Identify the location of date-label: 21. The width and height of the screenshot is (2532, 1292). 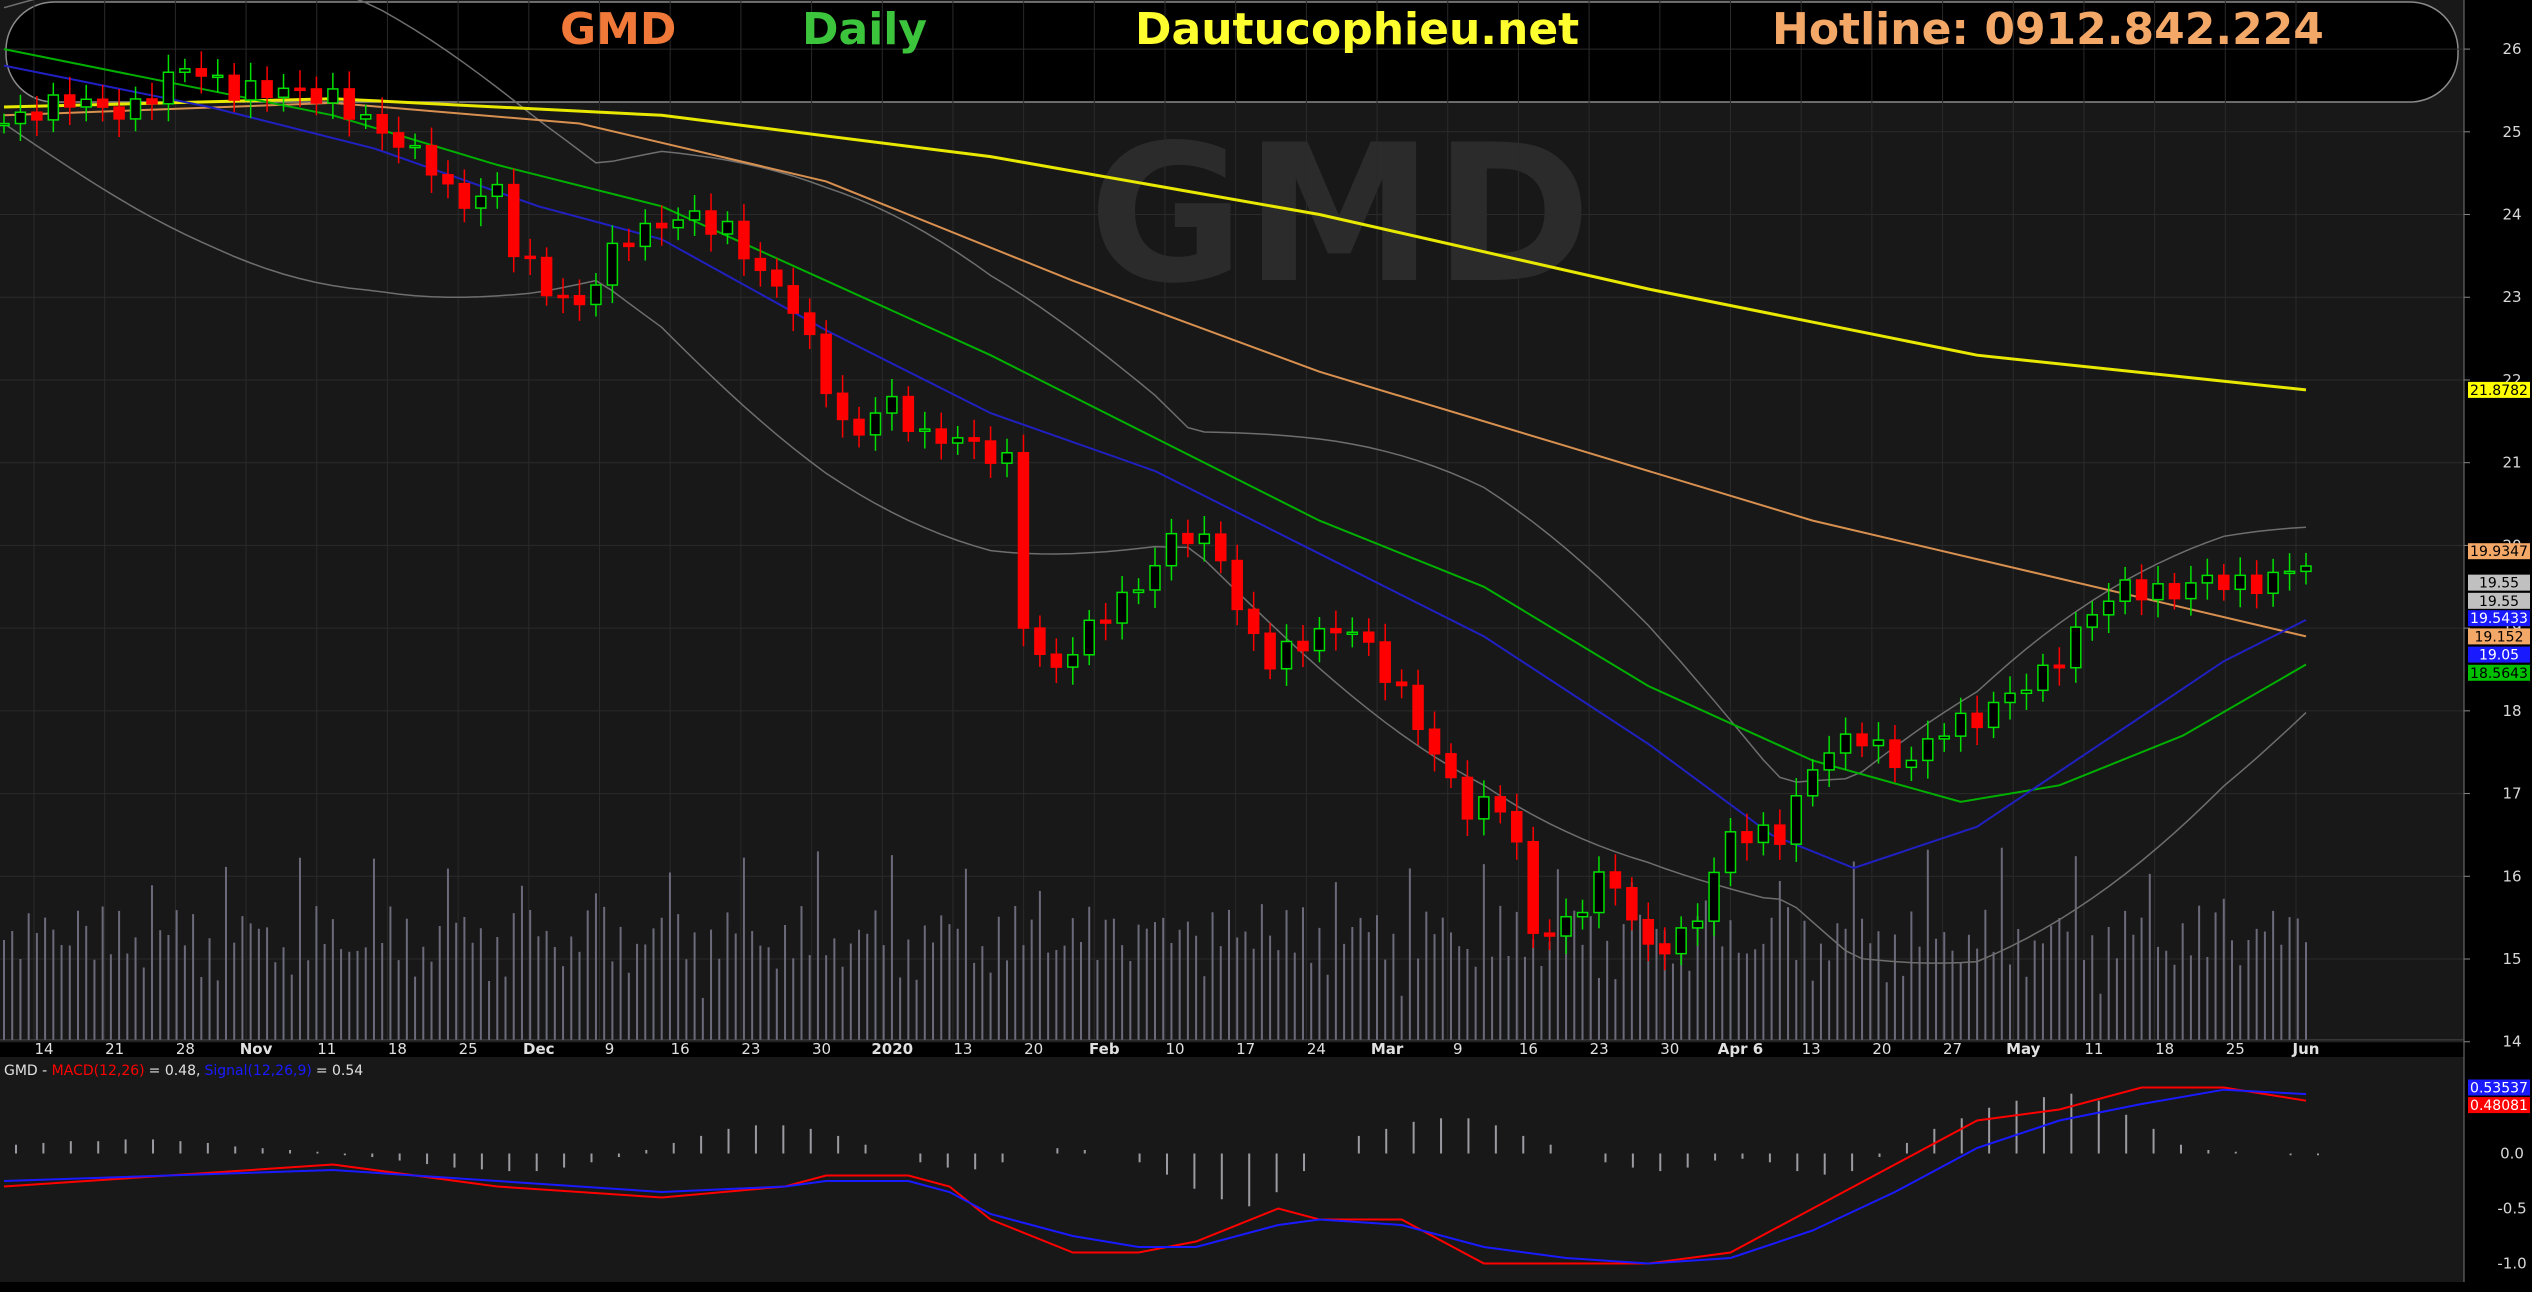
(114, 1049).